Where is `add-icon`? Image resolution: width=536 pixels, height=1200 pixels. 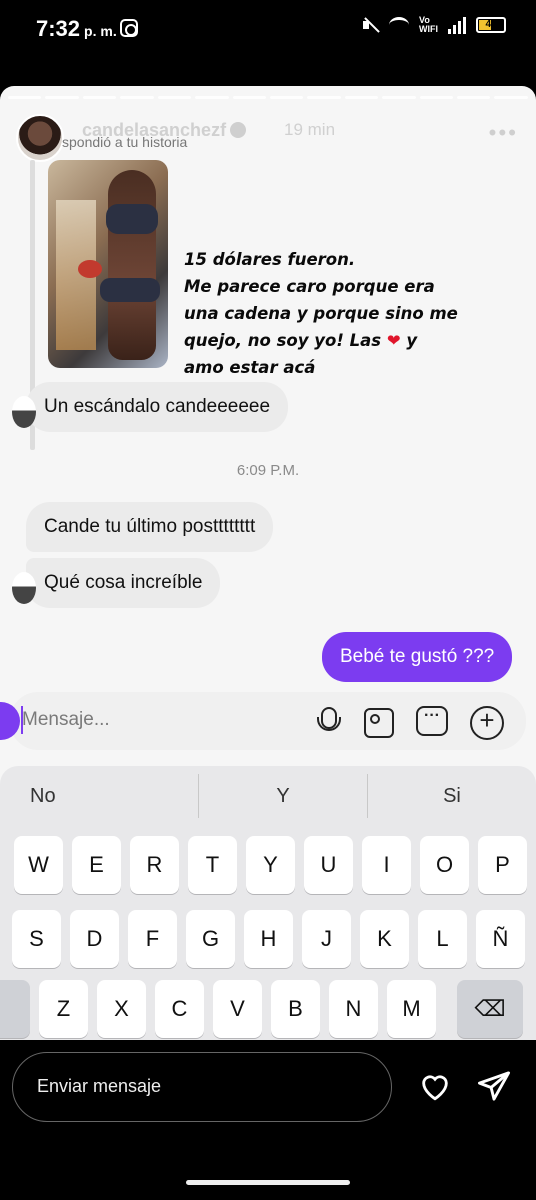
add-icon is located at coordinates (487, 723).